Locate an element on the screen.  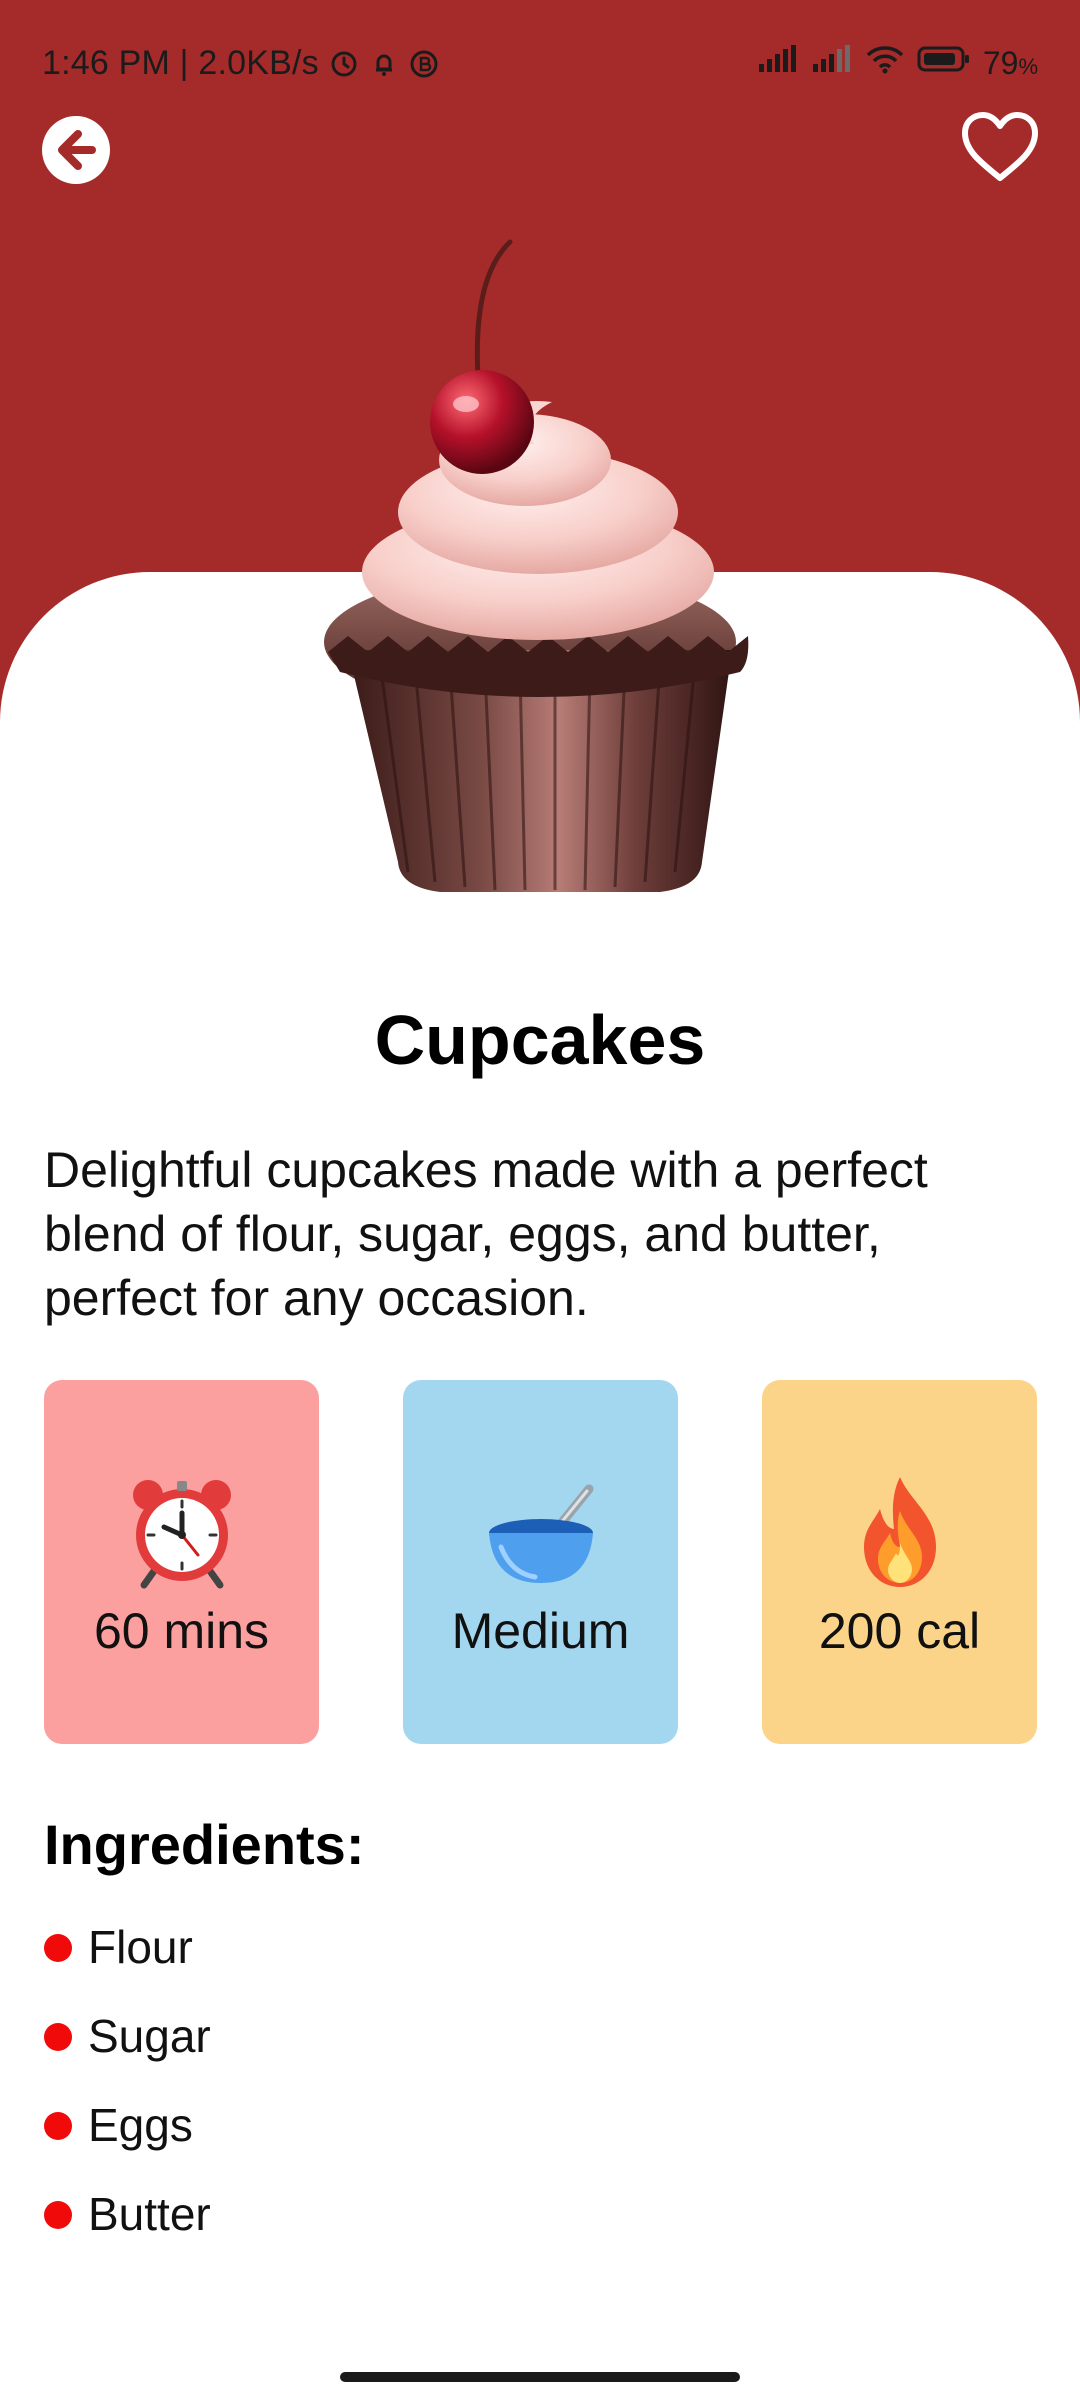
time-label: 60 mins is located at coordinates (181, 1631).